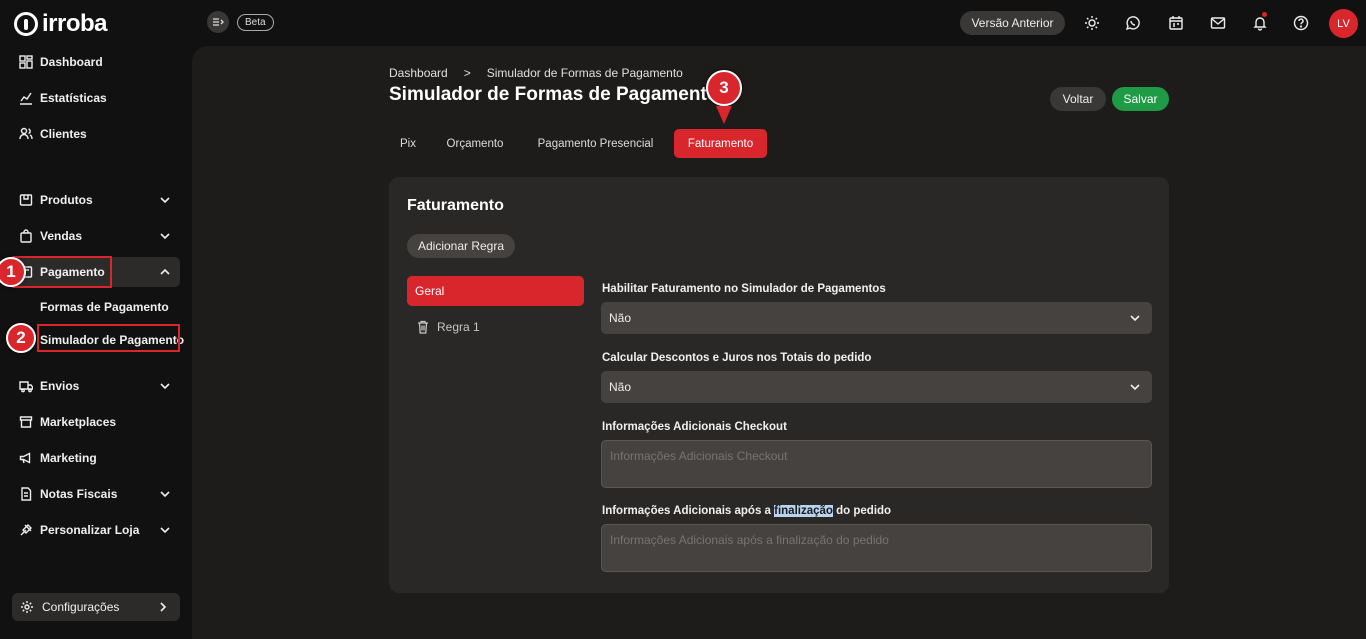  I want to click on logo-icon, so click(26, 24).